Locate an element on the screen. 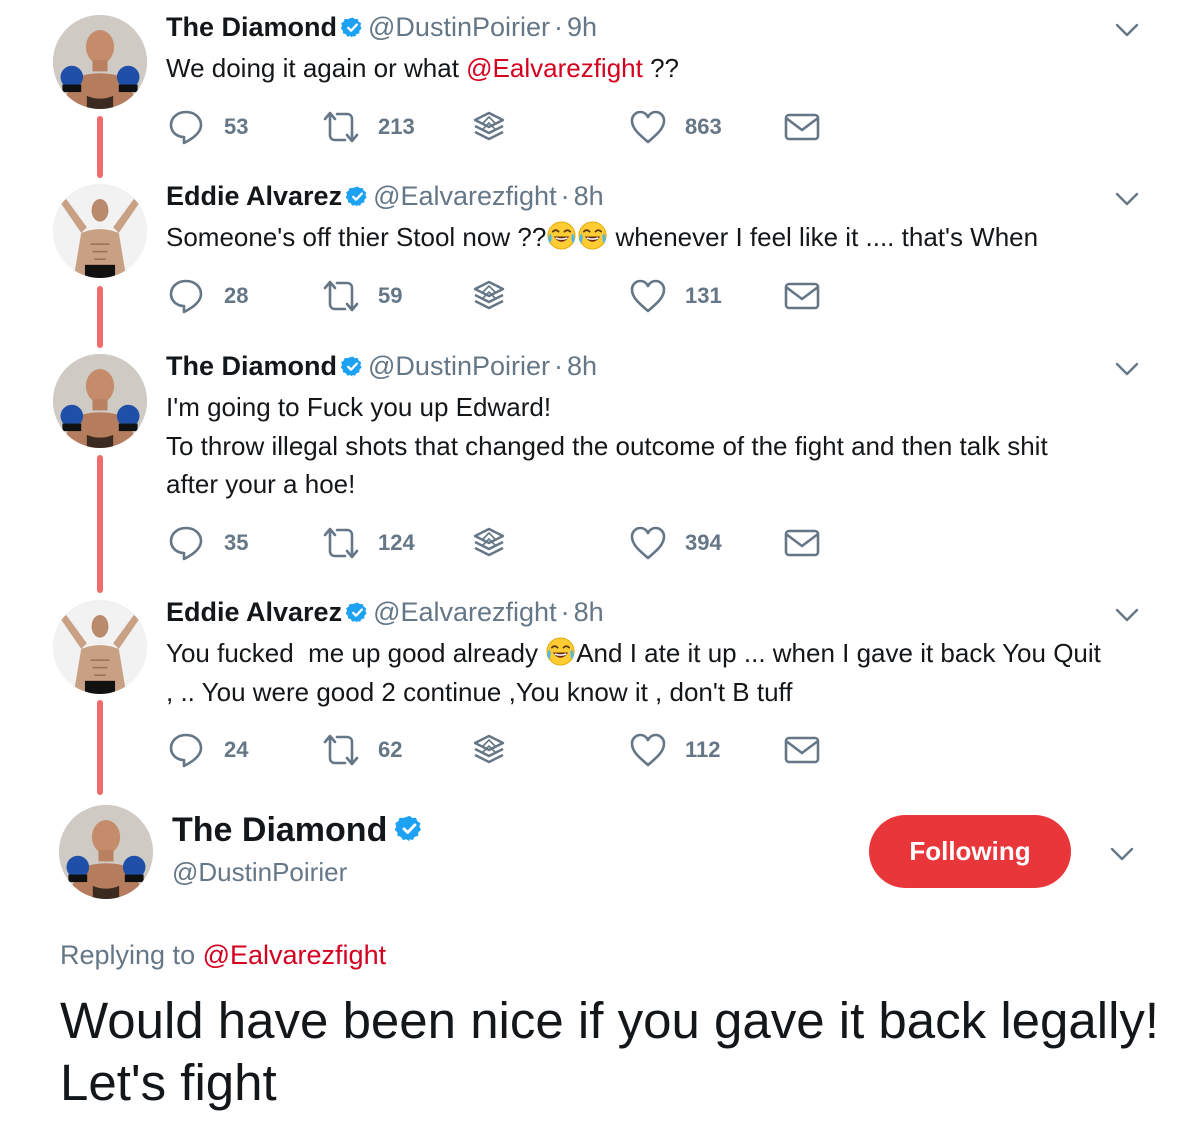 The image size is (1200, 1125). tweet-header: The Diamond @DustinPoirier · 9h is located at coordinates (381, 27).